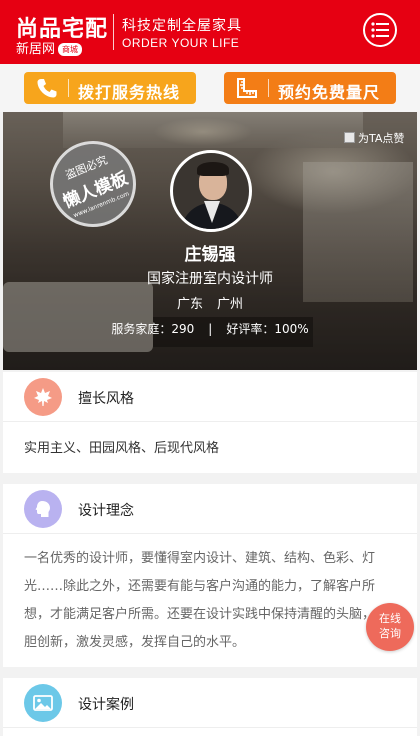 The height and width of the screenshot is (736, 420). I want to click on region-province: 广东, so click(189, 304).